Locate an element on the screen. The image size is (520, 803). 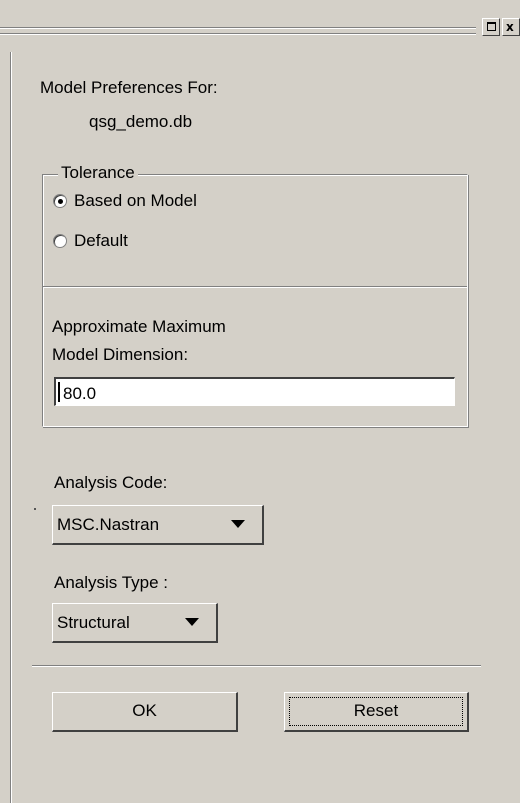
title-bar-controls: x is located at coordinates (499, 30).